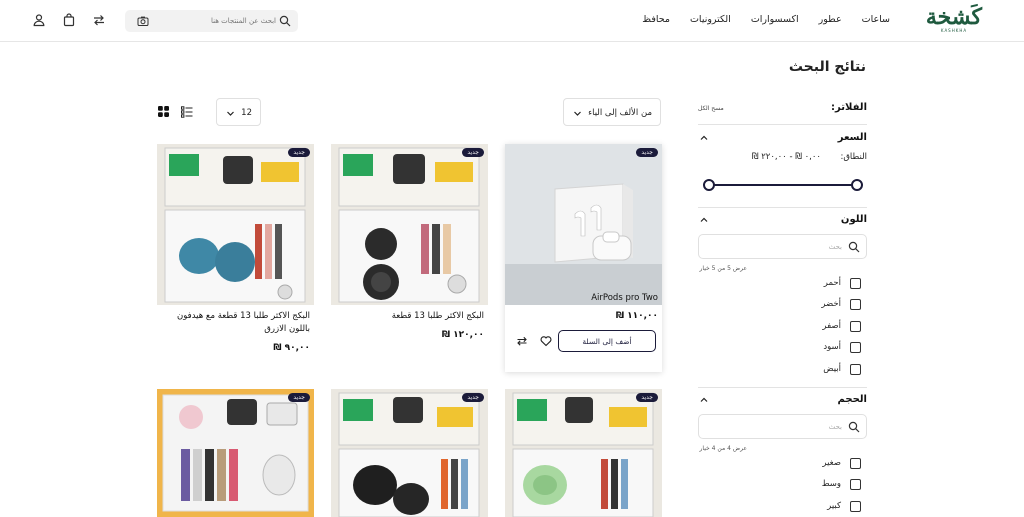 This screenshot has width=1024, height=517. I want to click on nav-item-perfumes: عطور, so click(830, 19).